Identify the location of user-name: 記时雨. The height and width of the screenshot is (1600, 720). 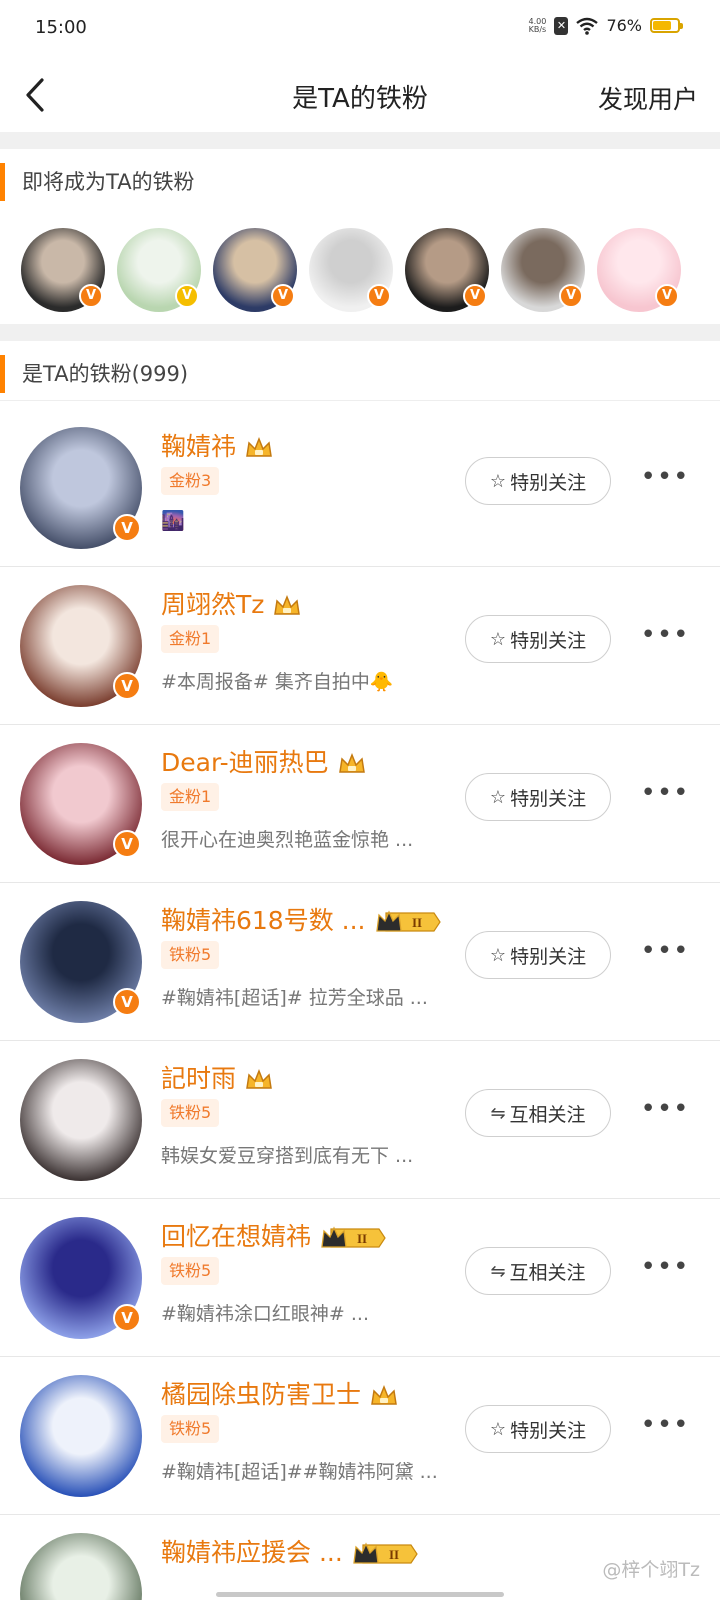
(217, 1077).